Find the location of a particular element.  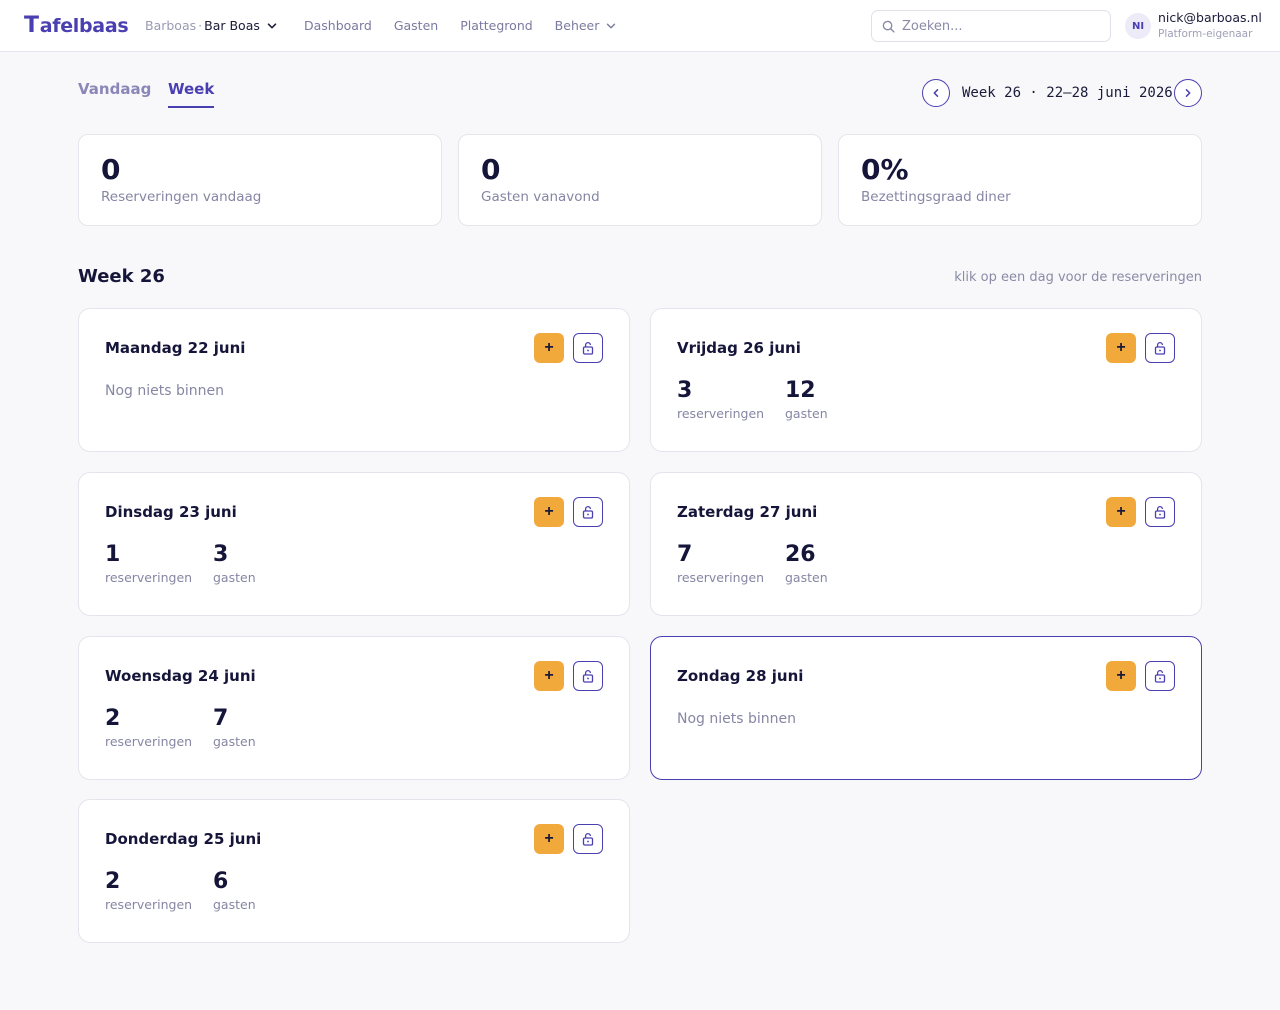

next-week-button is located at coordinates (1188, 93).